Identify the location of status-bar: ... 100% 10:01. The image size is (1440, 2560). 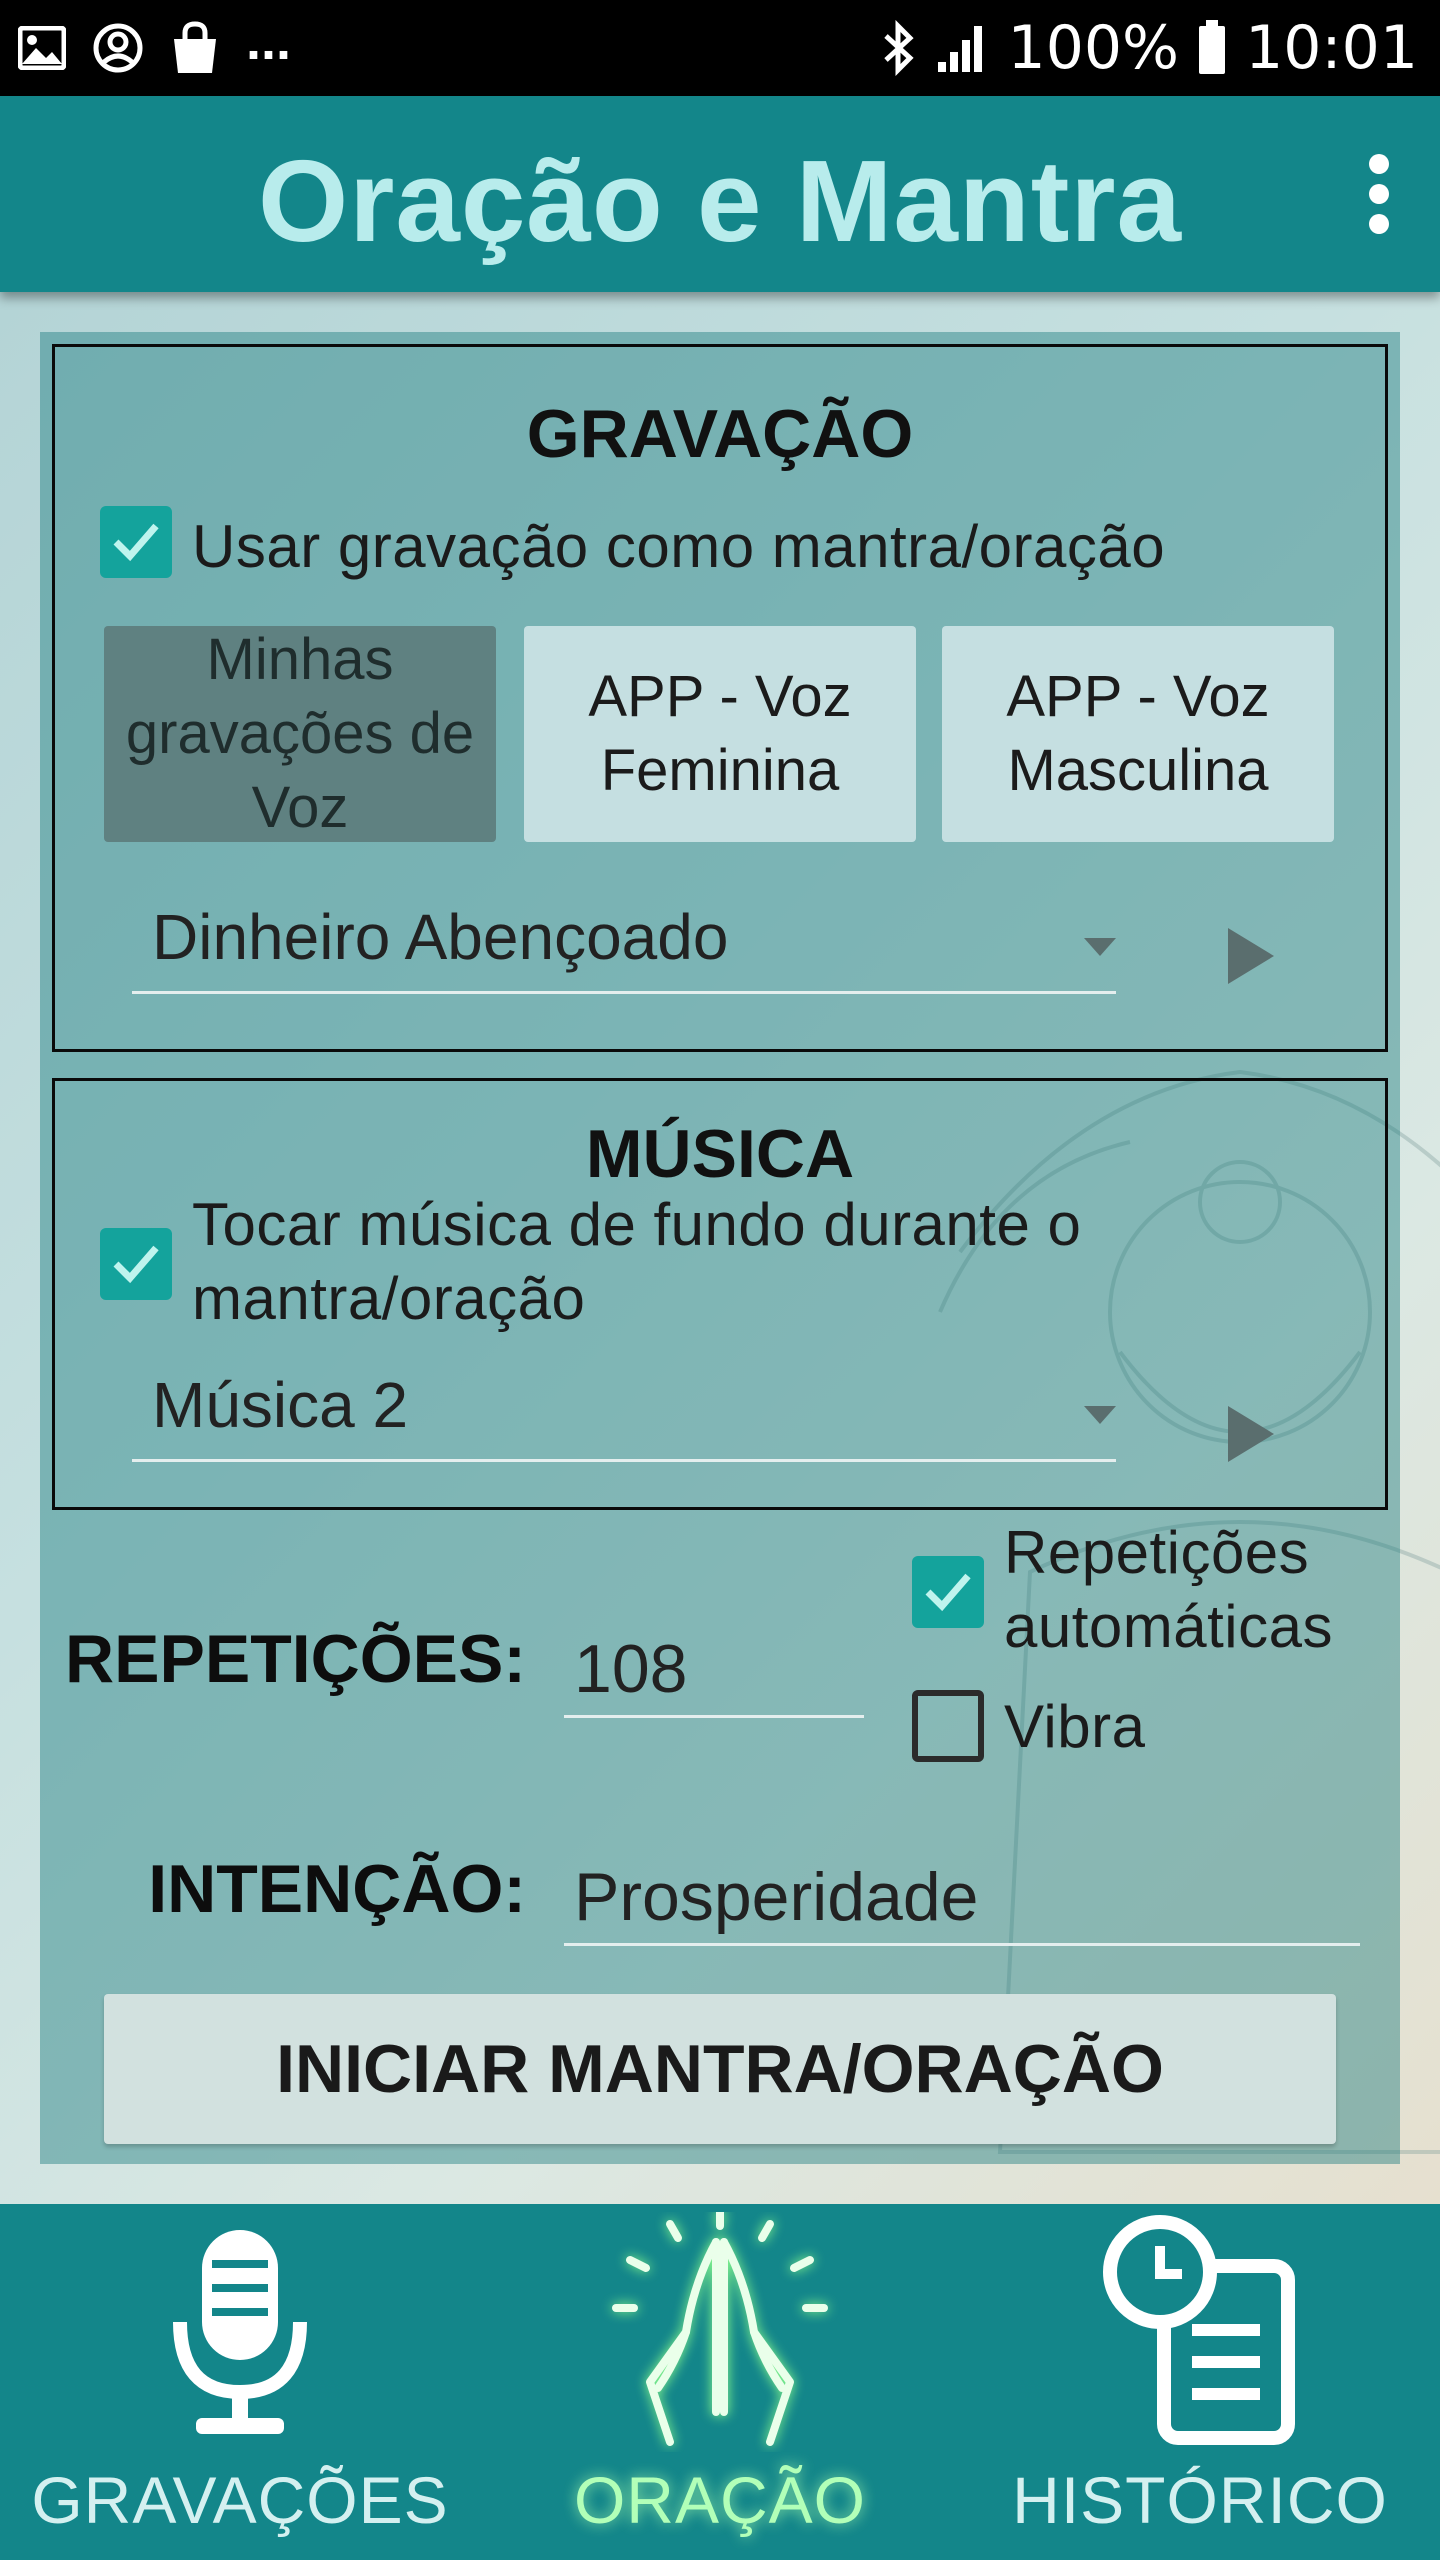
(720, 48).